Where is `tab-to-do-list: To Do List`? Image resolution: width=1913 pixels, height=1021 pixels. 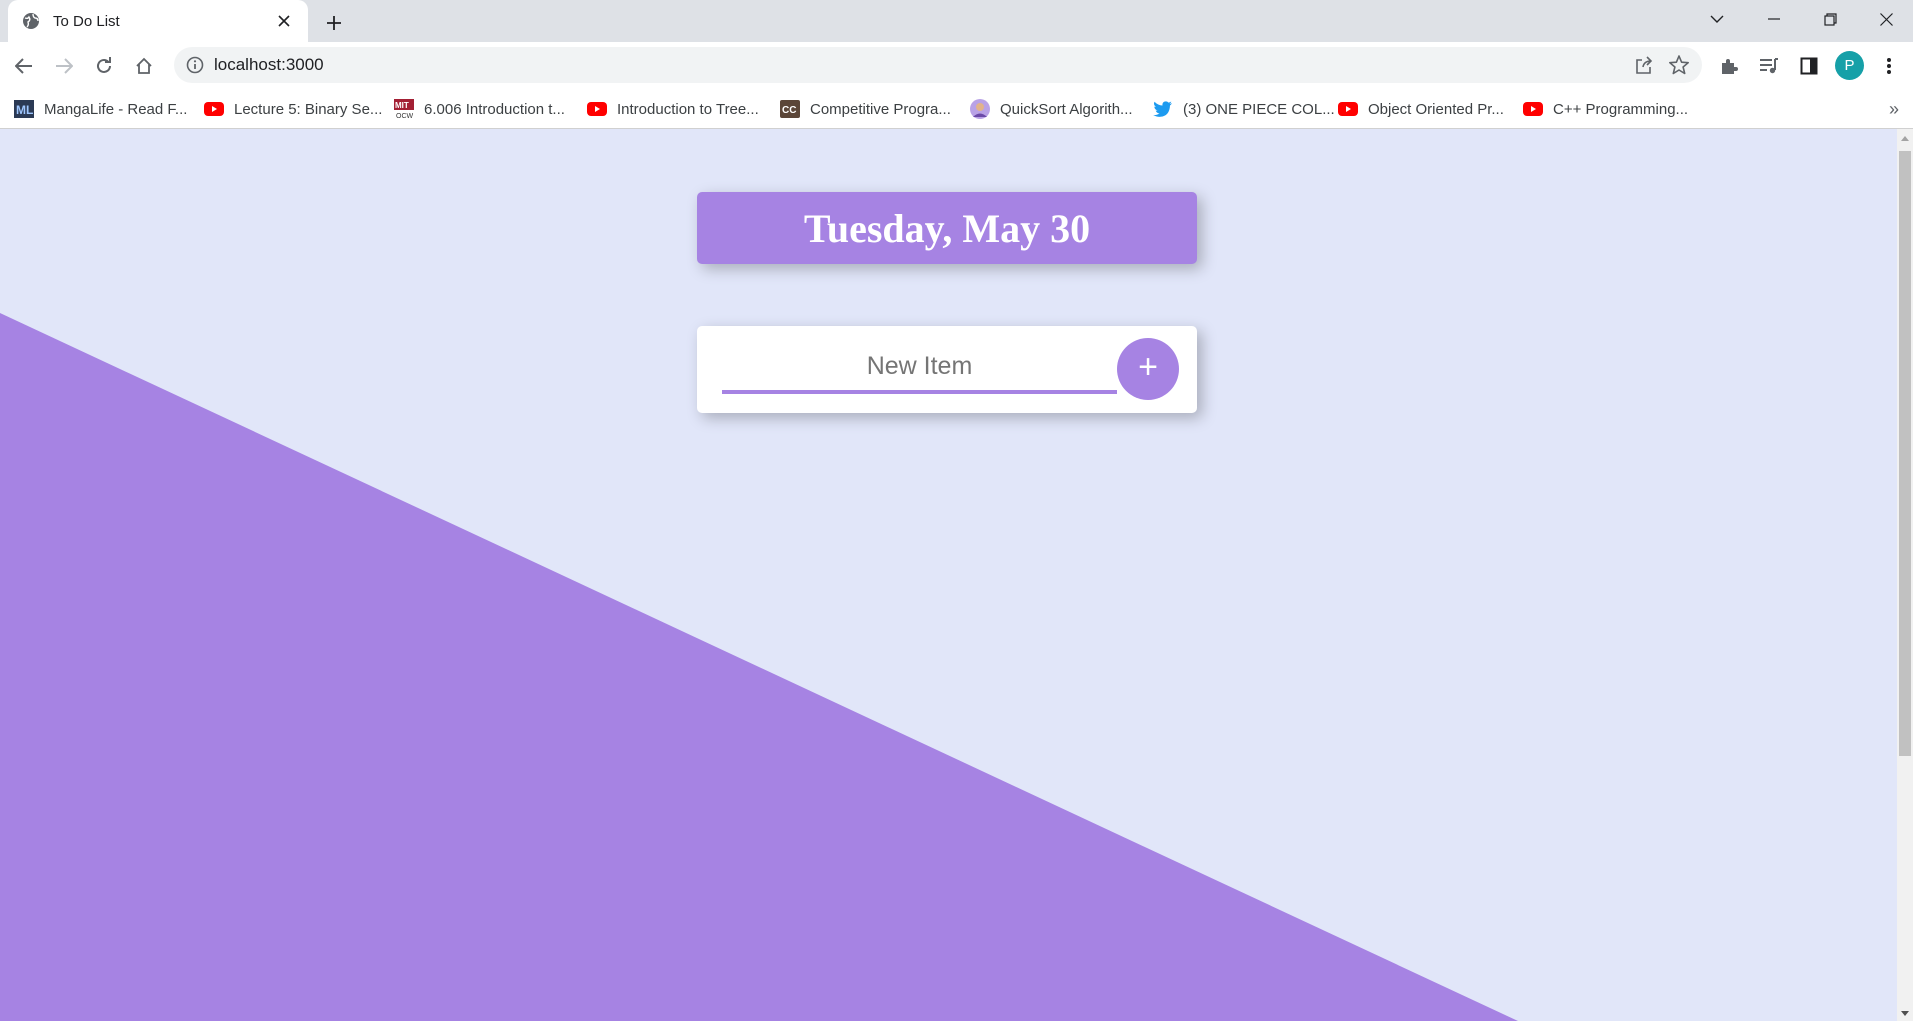
tab-to-do-list: To Do List is located at coordinates (158, 21).